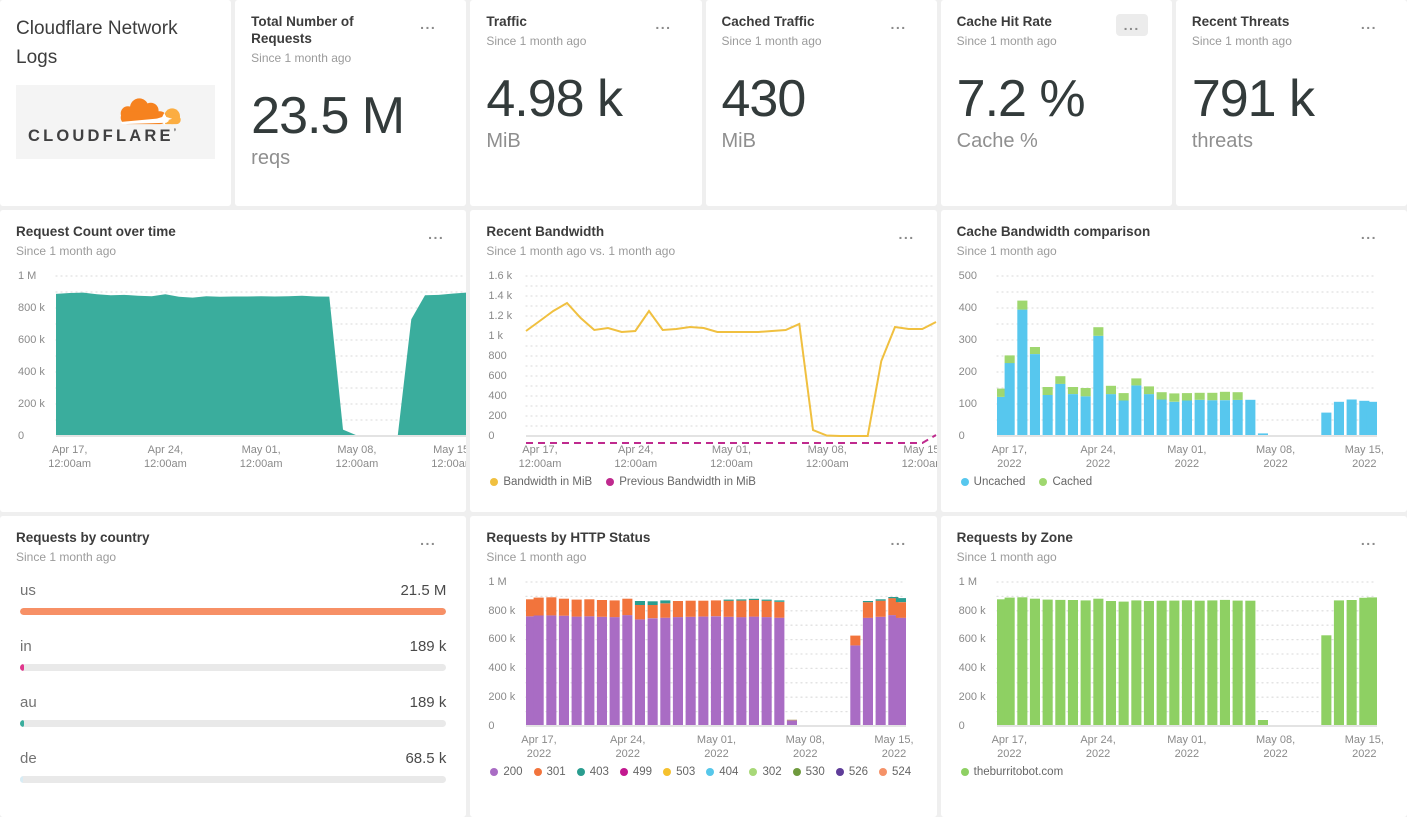 The width and height of the screenshot is (1407, 817). Describe the element at coordinates (28, 590) in the screenshot. I see `country-label: us` at that location.